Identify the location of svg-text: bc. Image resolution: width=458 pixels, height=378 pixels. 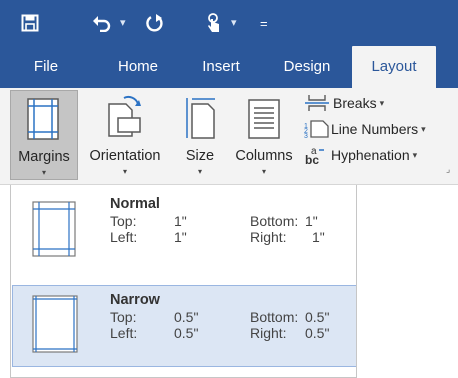
(312, 159).